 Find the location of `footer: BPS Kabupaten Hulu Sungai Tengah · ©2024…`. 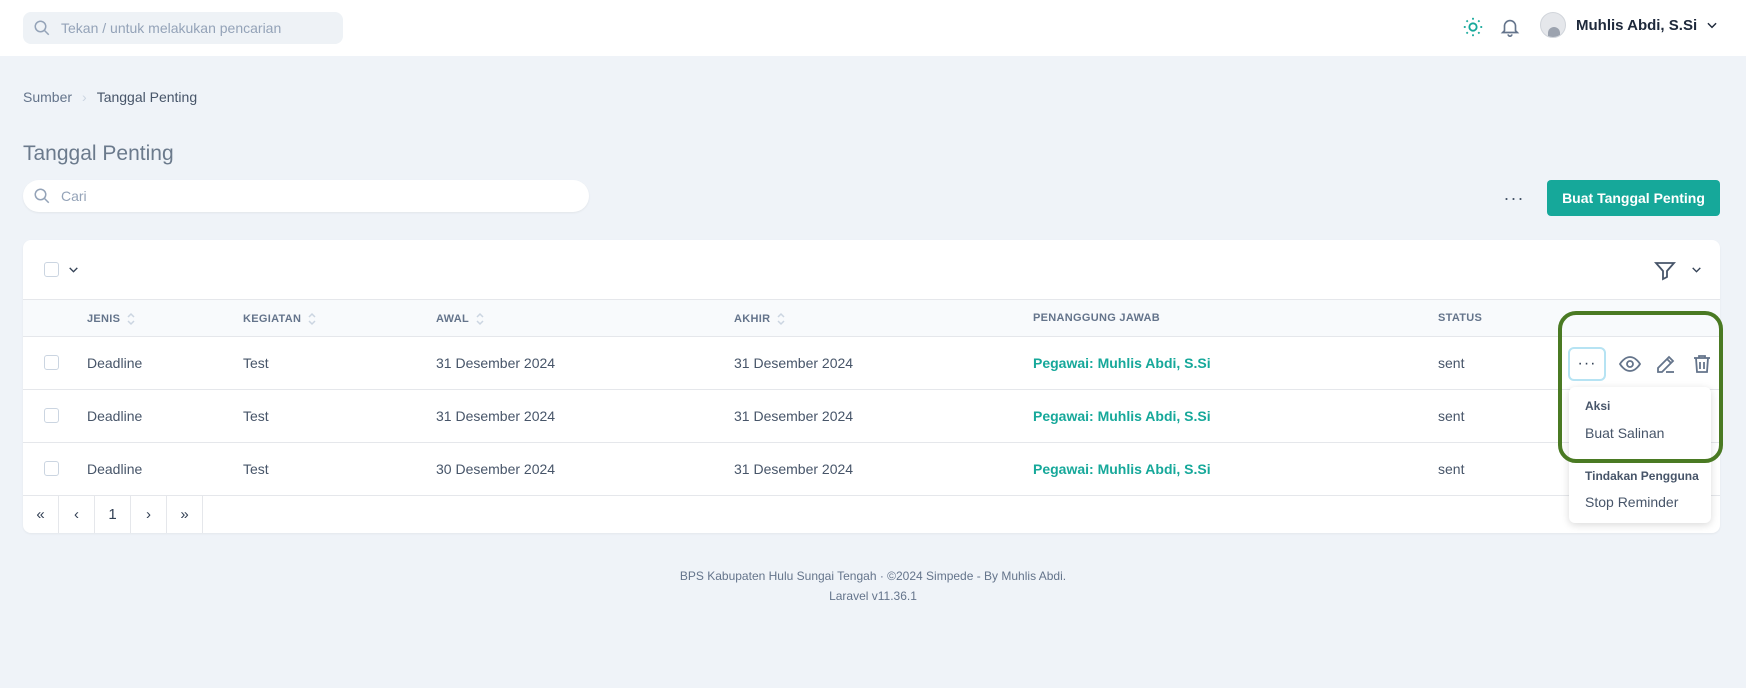

footer: BPS Kabupaten Hulu Sungai Tengah · ©2024… is located at coordinates (873, 586).